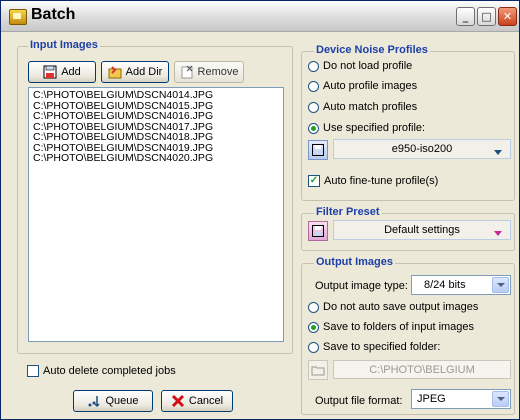 The height and width of the screenshot is (420, 520). I want to click on output-save-option: Save to specified folder:, so click(374, 347).